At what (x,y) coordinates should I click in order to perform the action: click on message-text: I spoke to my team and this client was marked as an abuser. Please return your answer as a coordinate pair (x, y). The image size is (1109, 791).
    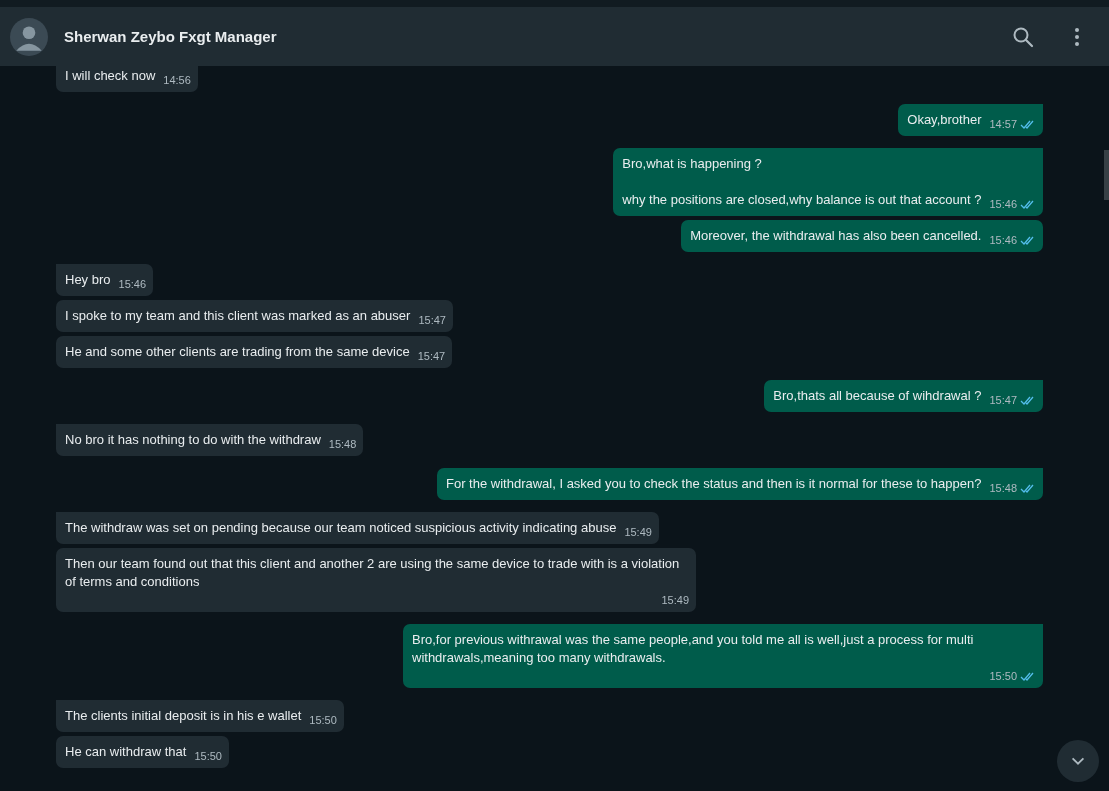
    Looking at the image, I should click on (238, 316).